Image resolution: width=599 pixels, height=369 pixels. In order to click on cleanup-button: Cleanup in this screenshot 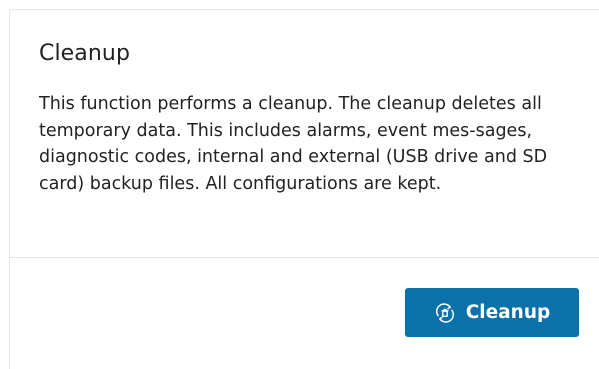, I will do `click(492, 312)`.